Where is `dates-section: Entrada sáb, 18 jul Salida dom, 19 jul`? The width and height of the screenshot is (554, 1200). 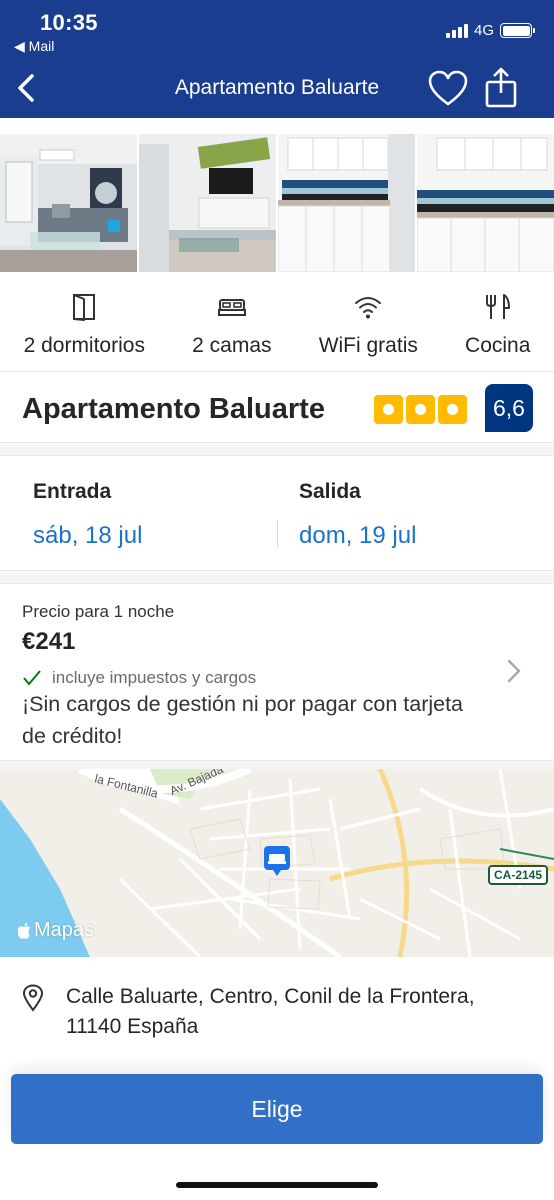 dates-section: Entrada sáb, 18 jul Salida dom, 19 jul is located at coordinates (277, 513).